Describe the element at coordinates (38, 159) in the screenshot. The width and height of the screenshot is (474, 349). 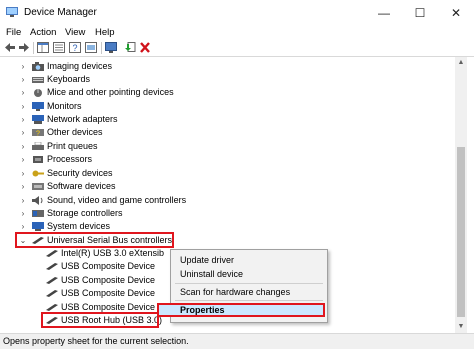
I see `processor-icon` at that location.